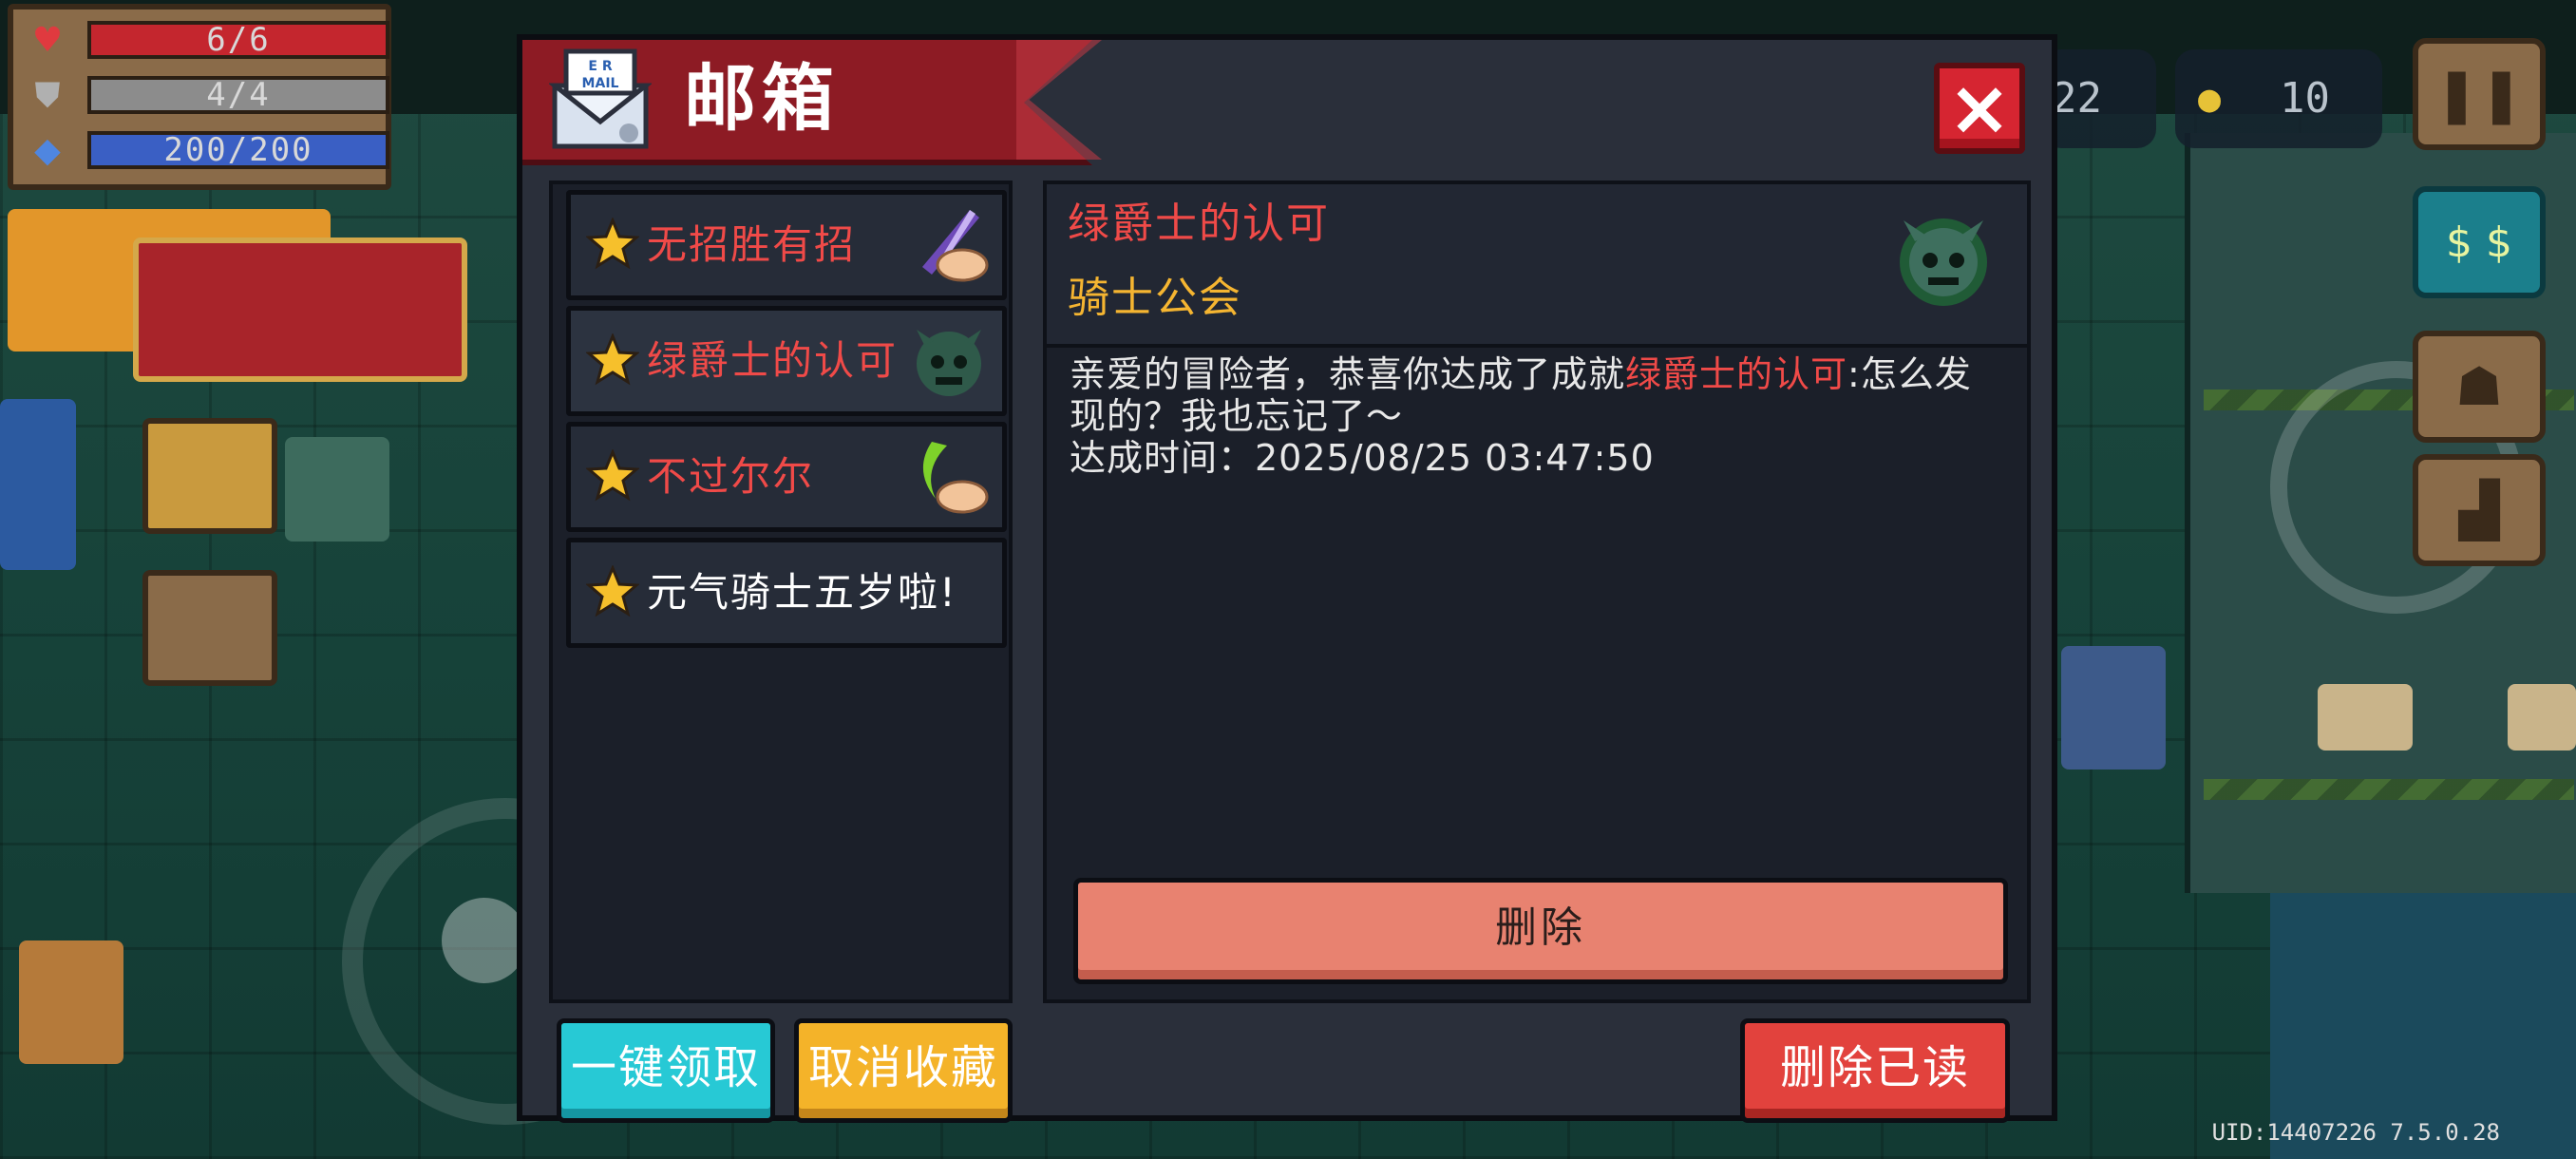 The image size is (2576, 1159). I want to click on mail-list: 无招胜有招 绿爵士的认可 不过尔尔 元气骑士五岁啦!, so click(781, 591).